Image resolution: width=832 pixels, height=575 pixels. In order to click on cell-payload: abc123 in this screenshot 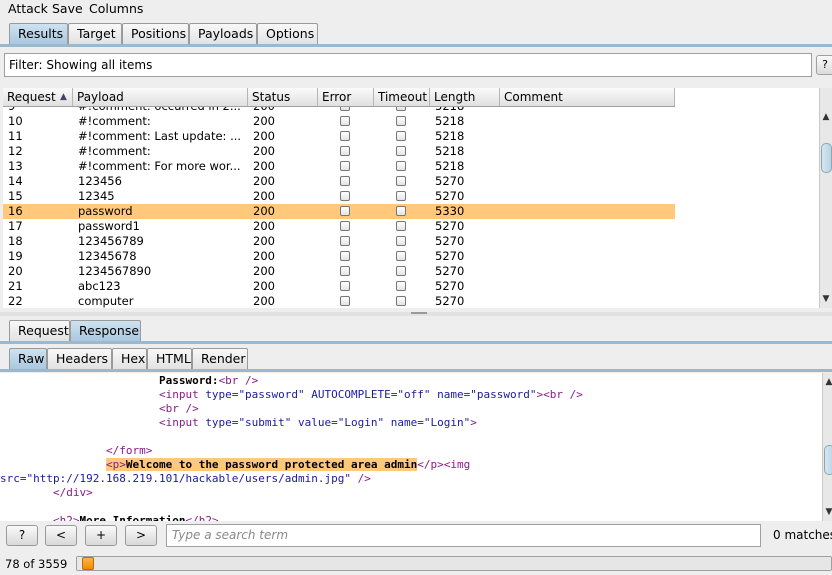, I will do `click(99, 286)`.